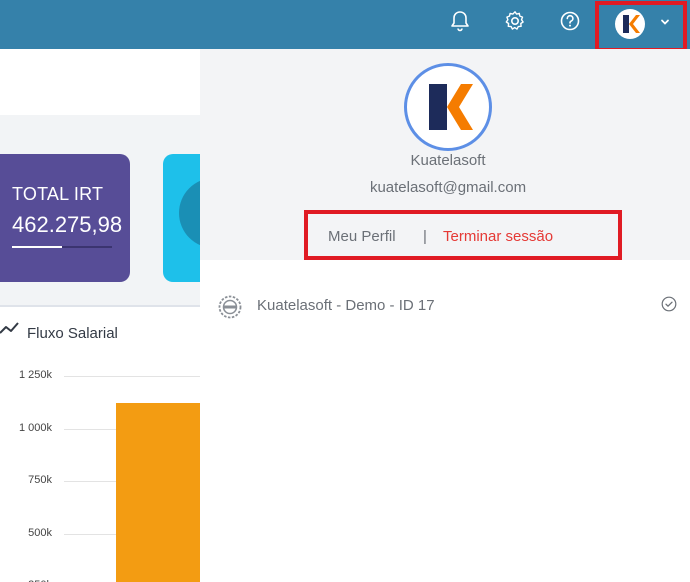 This screenshot has height=582, width=690. I want to click on trend-line-icon, so click(12, 332).